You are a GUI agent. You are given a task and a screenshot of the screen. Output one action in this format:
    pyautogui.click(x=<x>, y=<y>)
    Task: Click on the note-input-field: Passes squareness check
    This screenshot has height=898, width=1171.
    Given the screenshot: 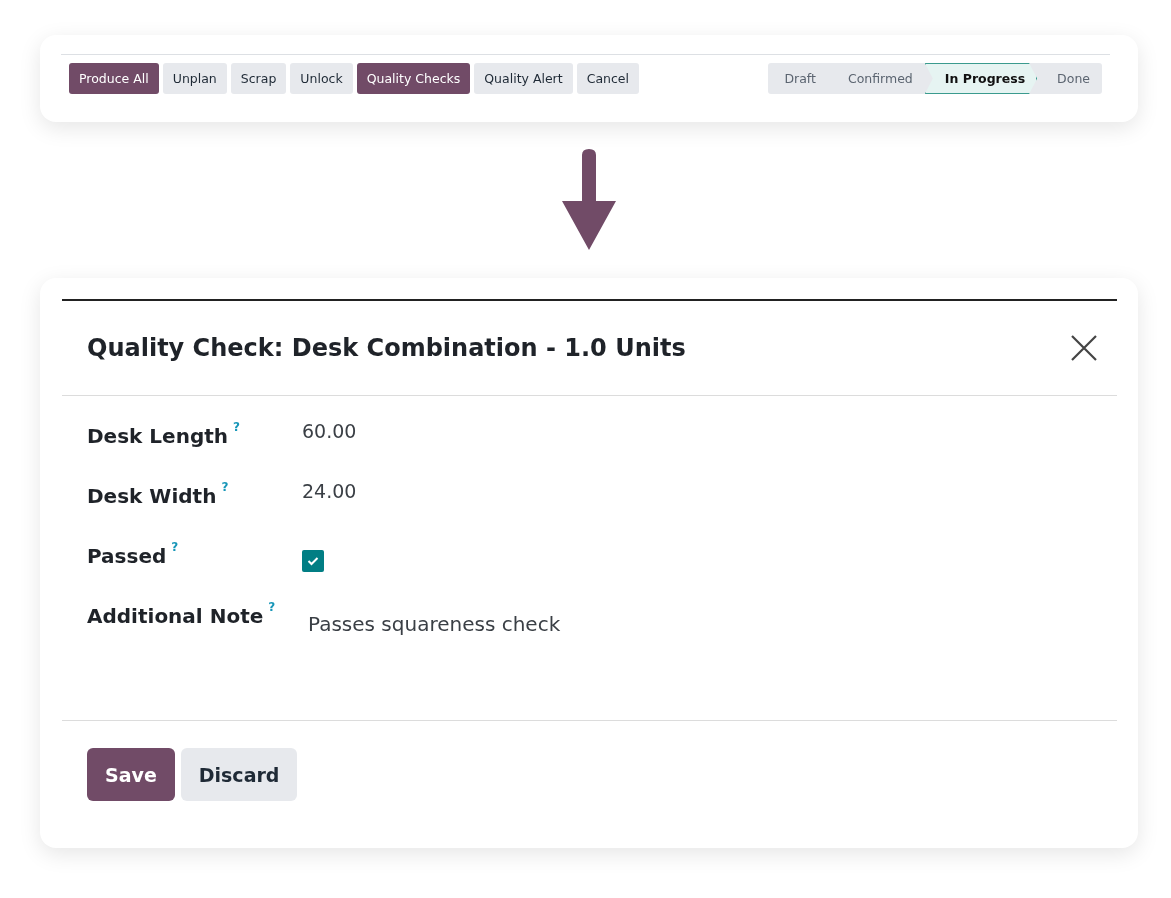 What is the action you would take?
    pyautogui.click(x=505, y=624)
    